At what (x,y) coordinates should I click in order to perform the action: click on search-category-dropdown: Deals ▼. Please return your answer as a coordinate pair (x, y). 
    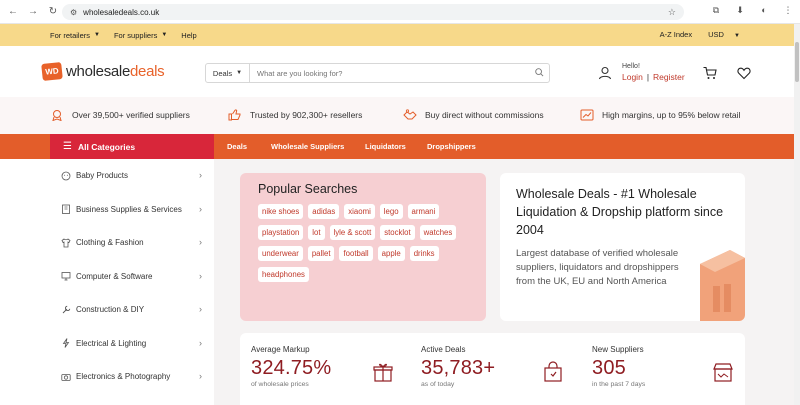
    Looking at the image, I should click on (228, 73).